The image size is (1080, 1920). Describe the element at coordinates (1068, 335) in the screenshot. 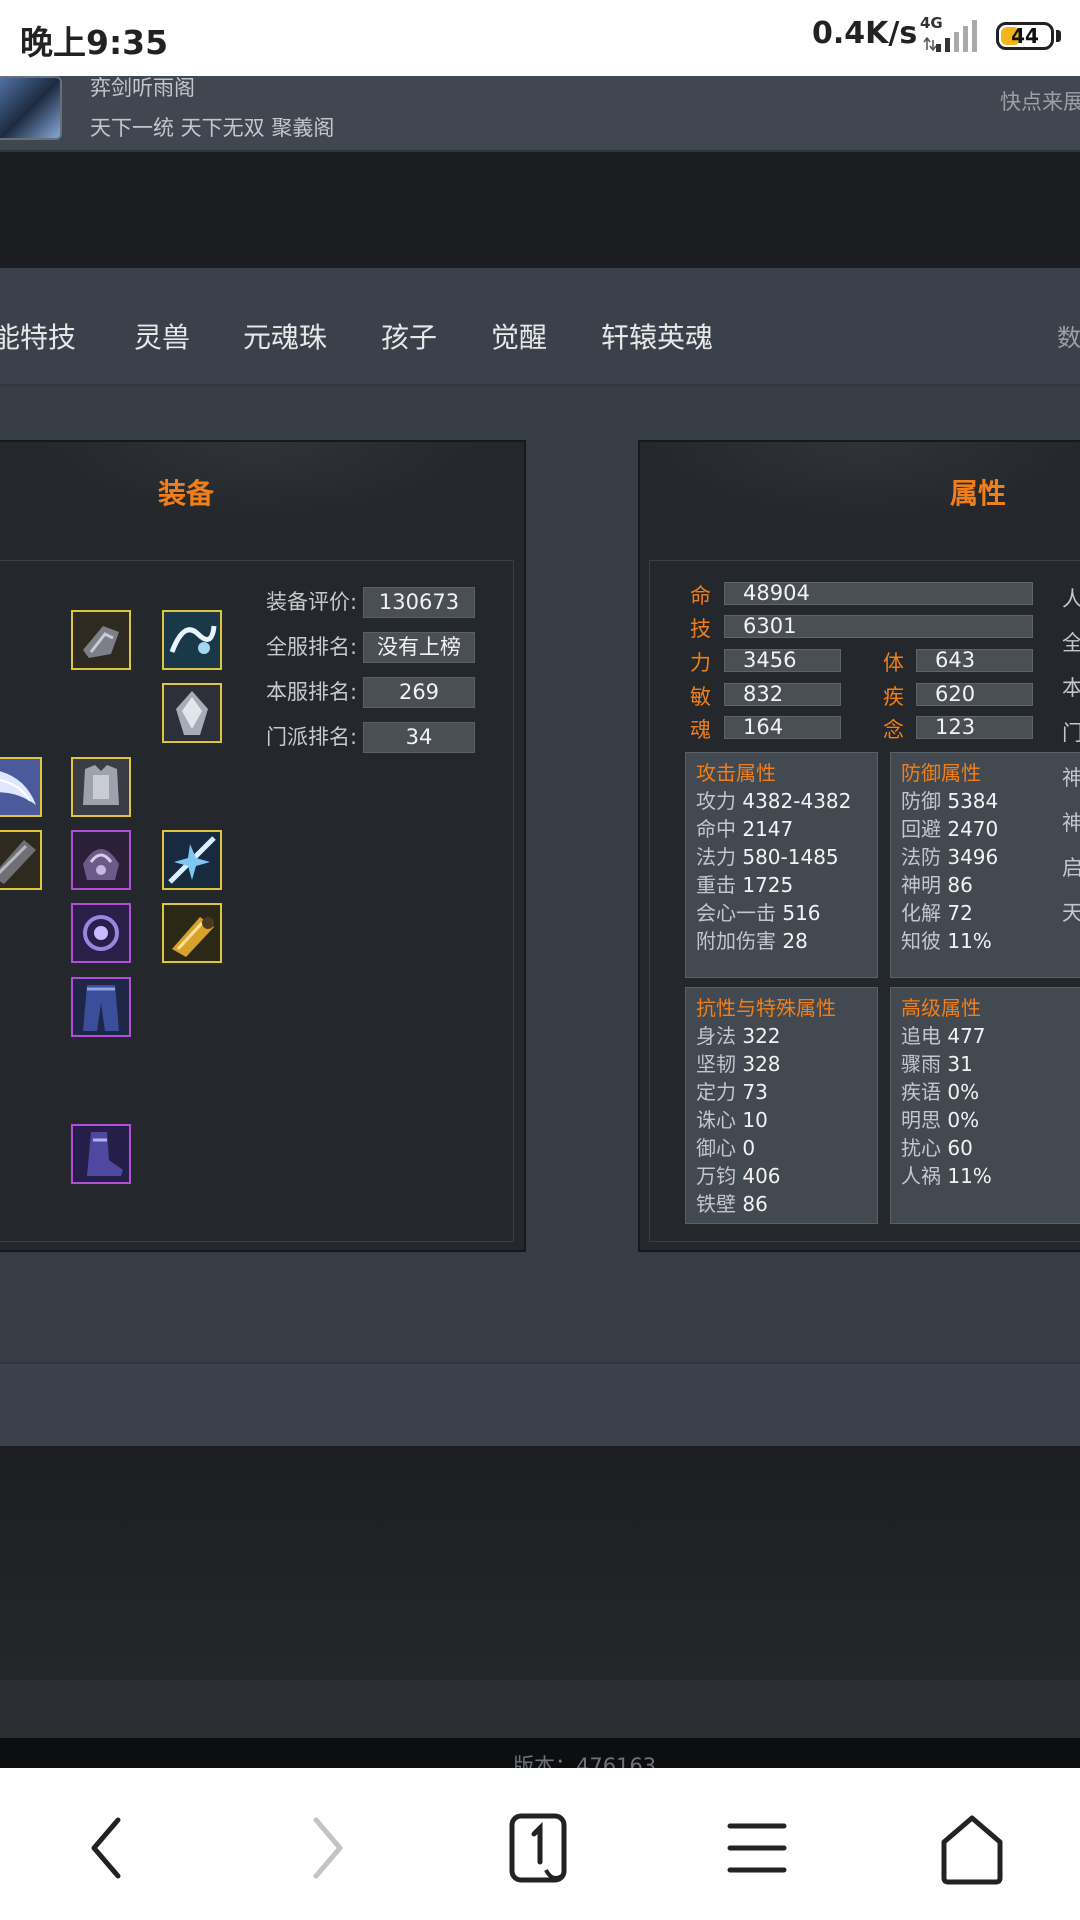

I see `tab-data: 数` at that location.